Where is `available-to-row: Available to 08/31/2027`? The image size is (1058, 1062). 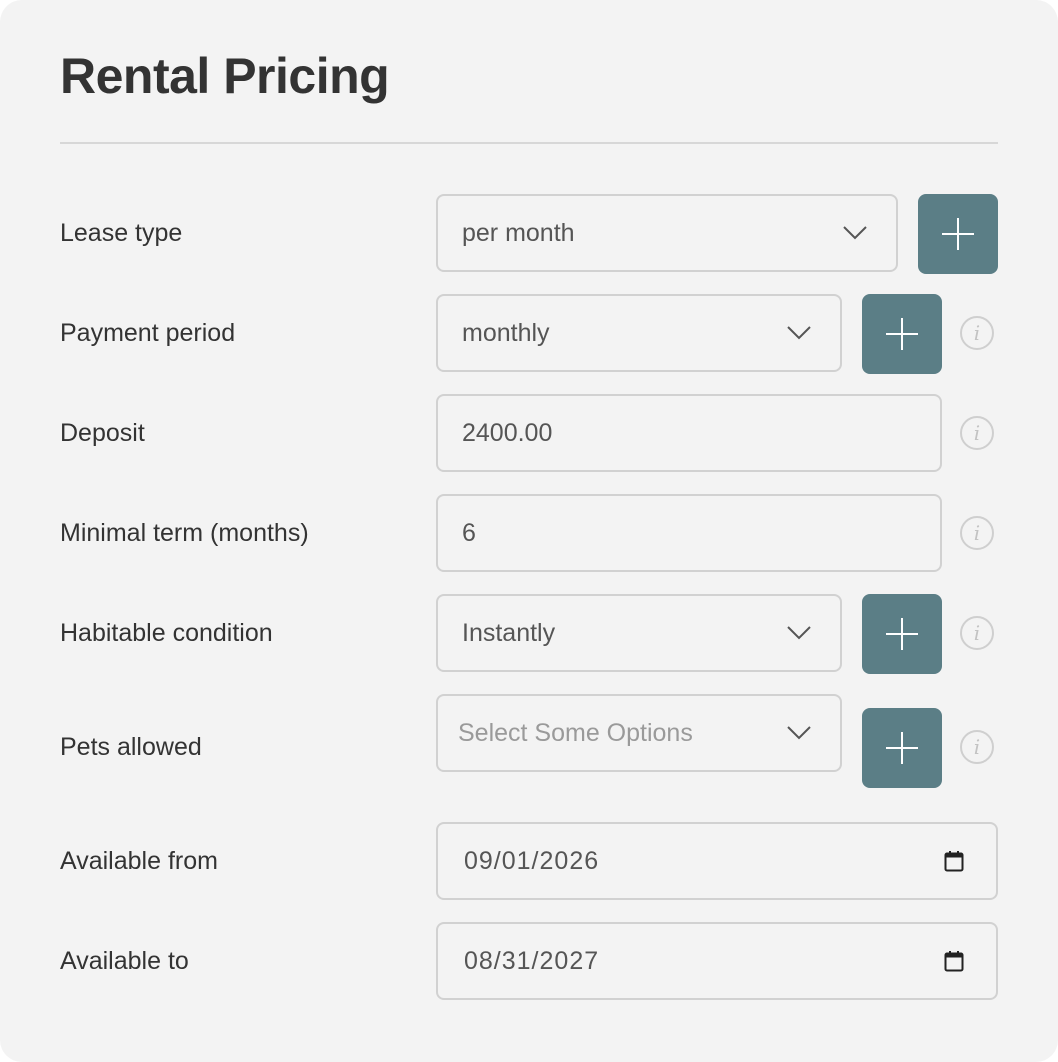
available-to-row: Available to 08/31/2027 is located at coordinates (529, 962).